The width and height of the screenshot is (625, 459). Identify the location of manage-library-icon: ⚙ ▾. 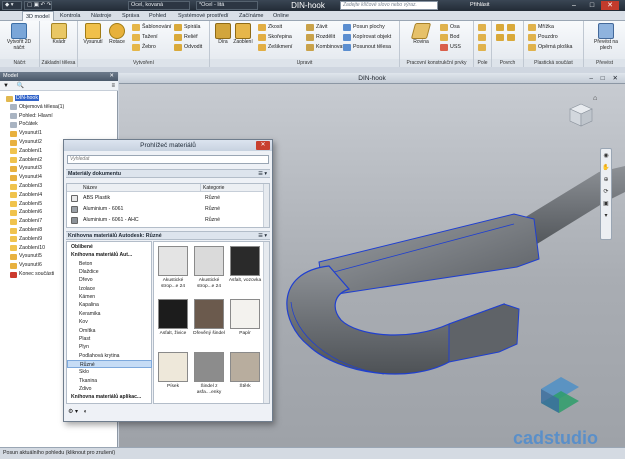
(73, 412).